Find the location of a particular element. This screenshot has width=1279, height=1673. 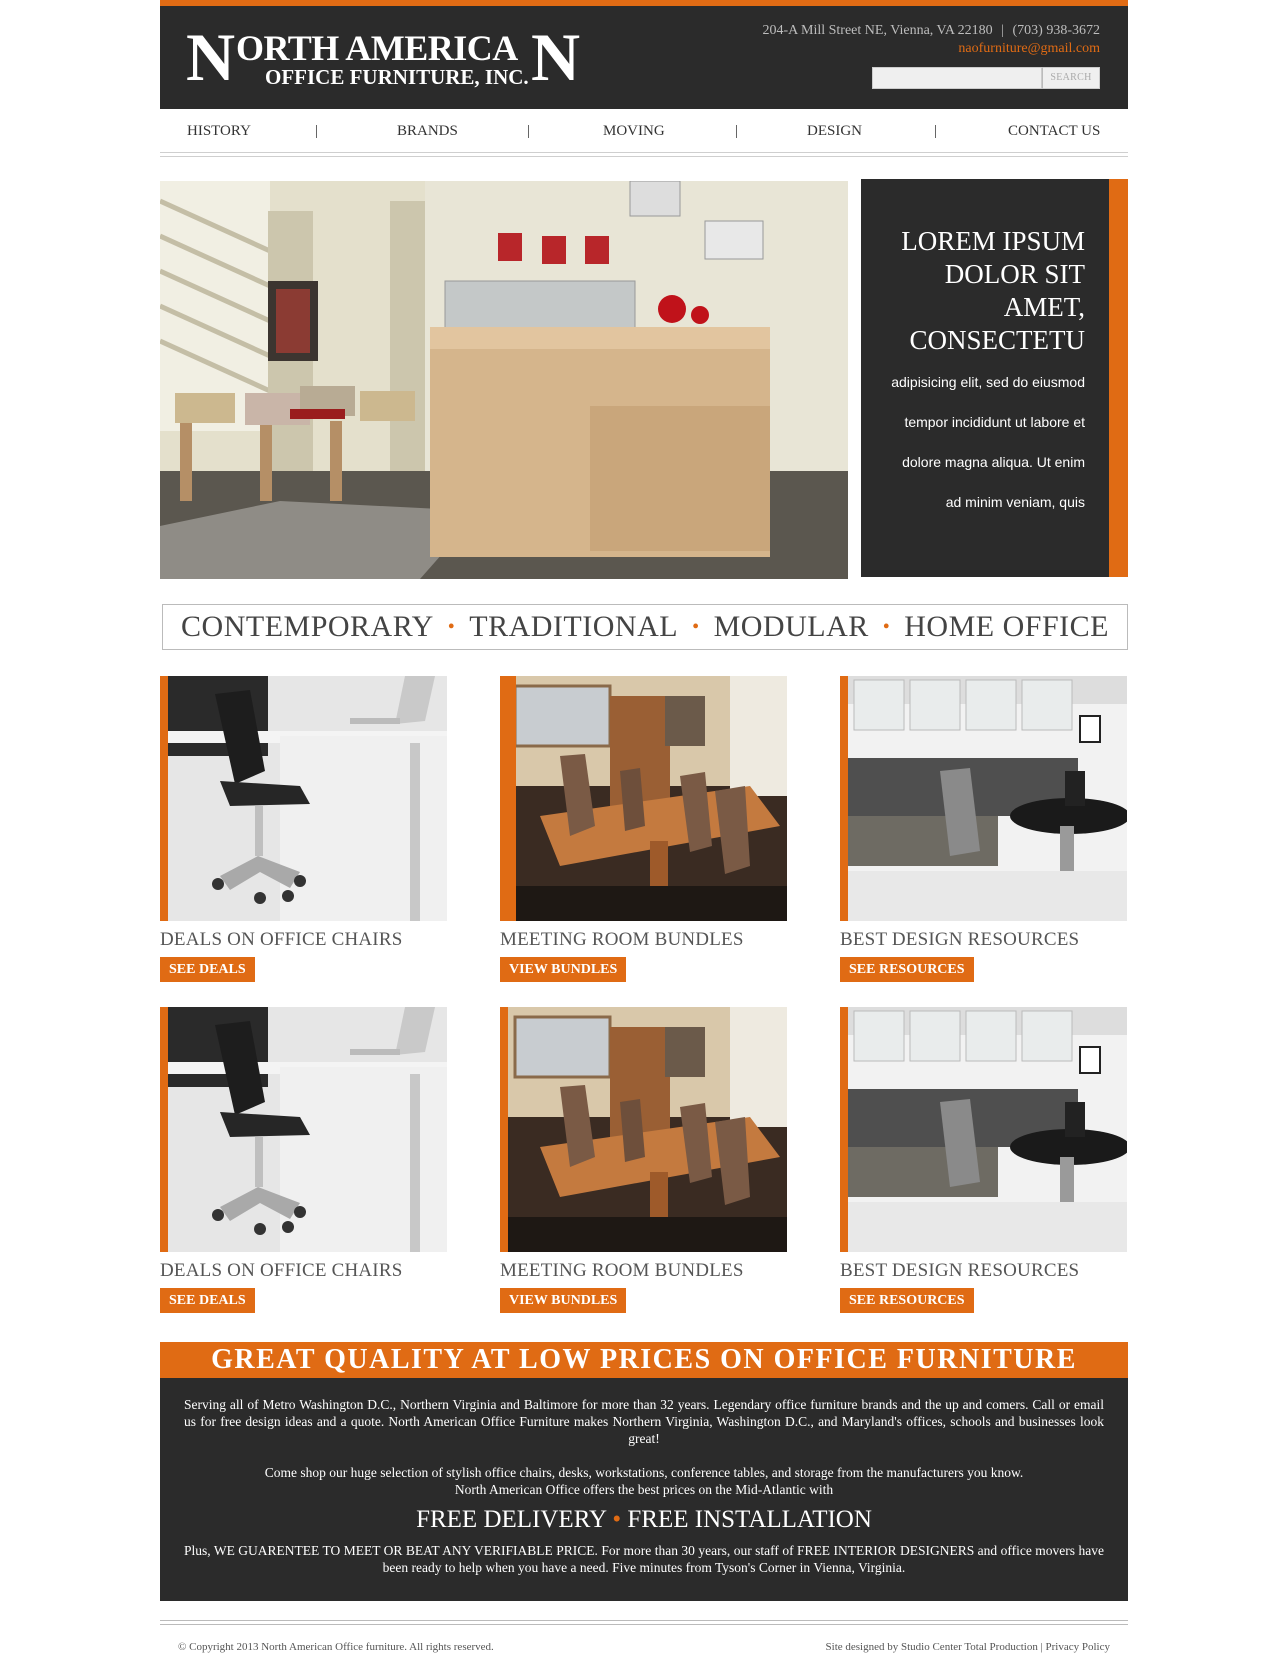

address: 204-A Mill Street NE, Vienna, VA 22180 is located at coordinates (877, 30).